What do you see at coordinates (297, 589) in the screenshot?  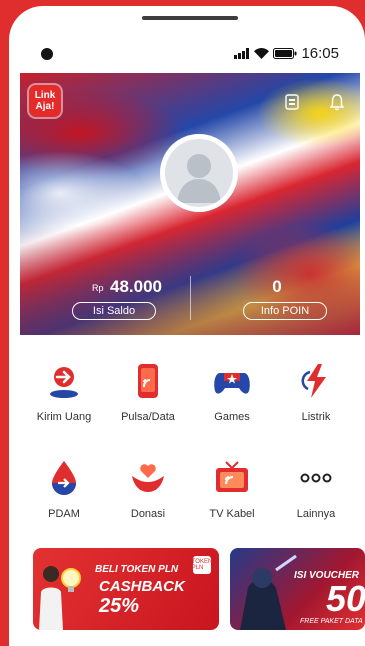 I see `promo-banner-voucher: ISI VOUCHER 50 FREE PAKET DATA` at bounding box center [297, 589].